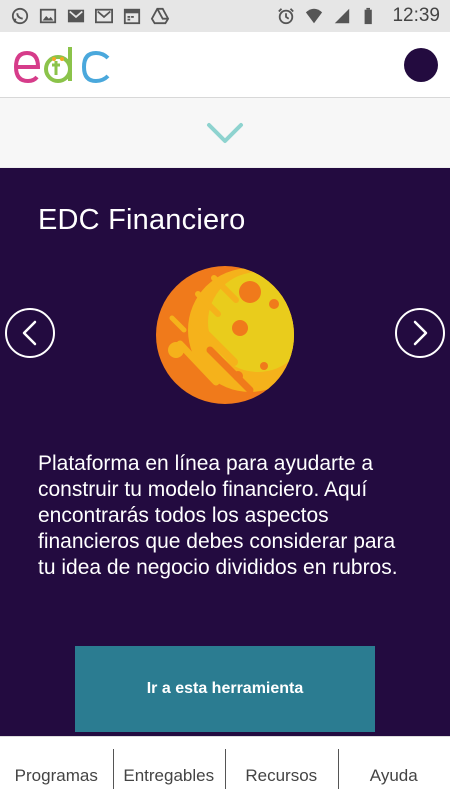 The width and height of the screenshot is (450, 800). What do you see at coordinates (56, 768) in the screenshot?
I see `nav-item-programas: Programas` at bounding box center [56, 768].